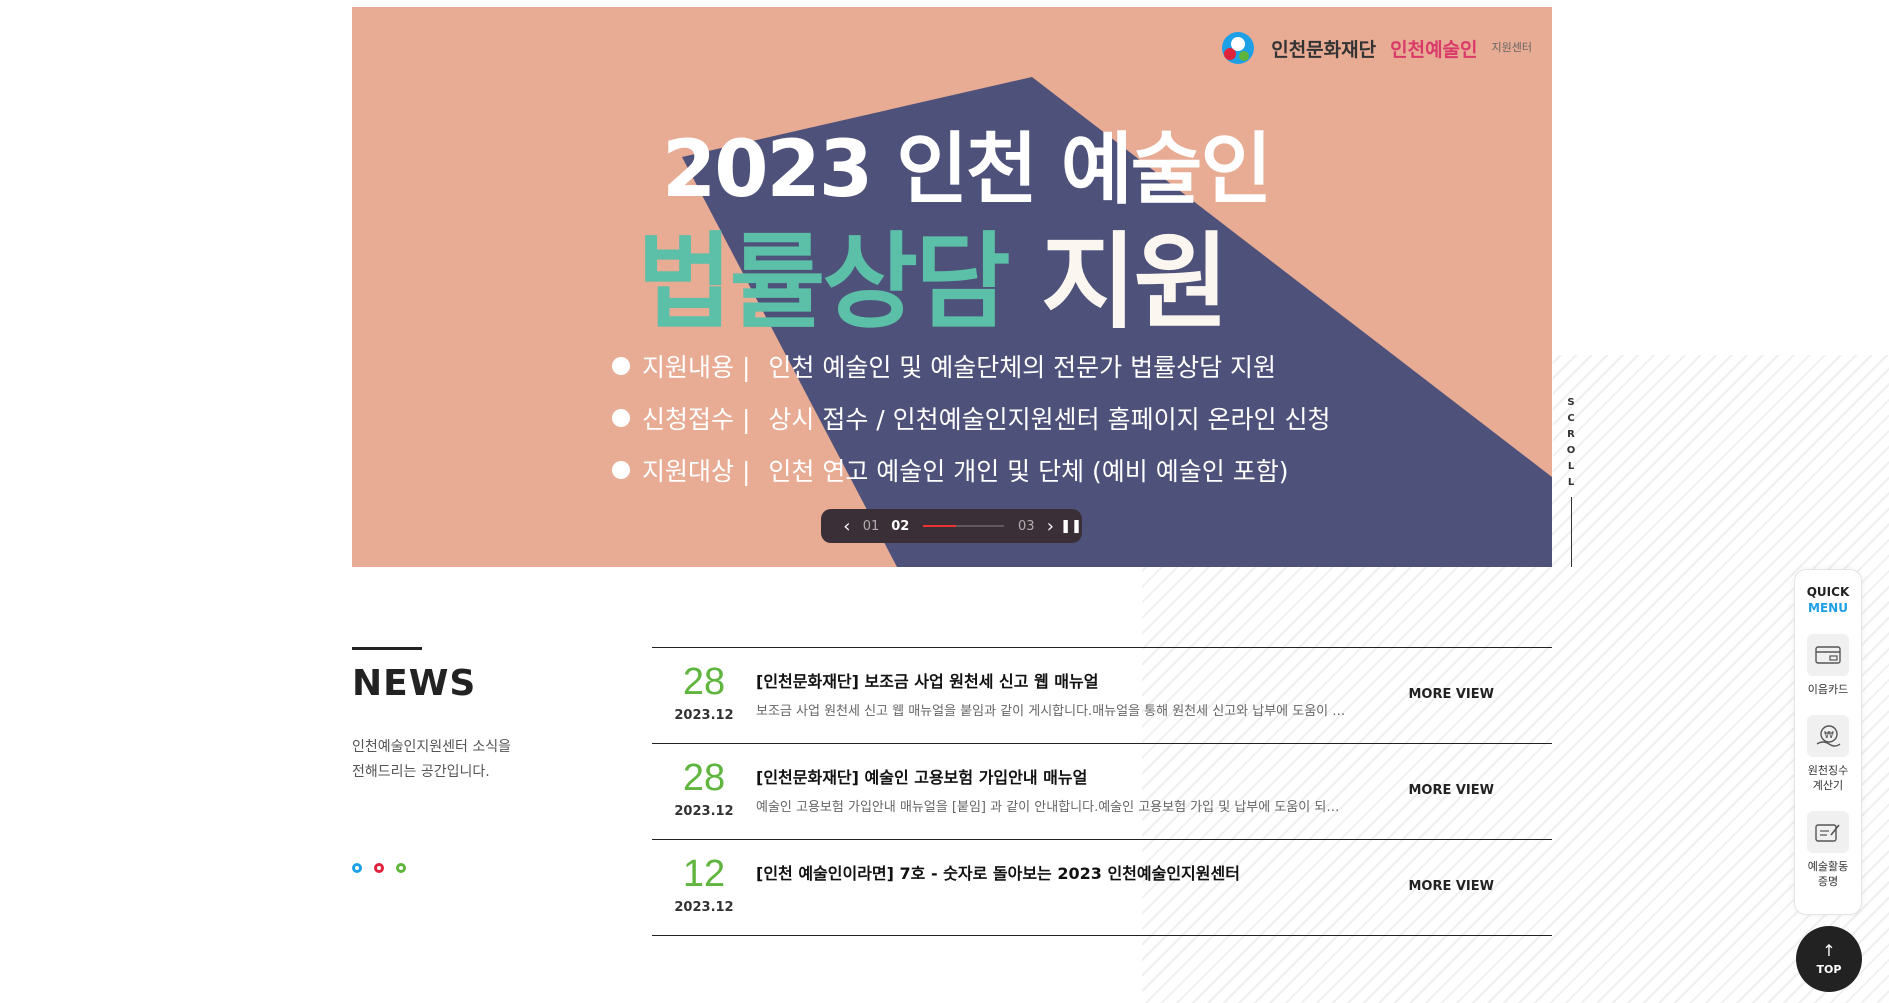  What do you see at coordinates (1828, 608) in the screenshot?
I see `quick-menu-title-bottom: MENU` at bounding box center [1828, 608].